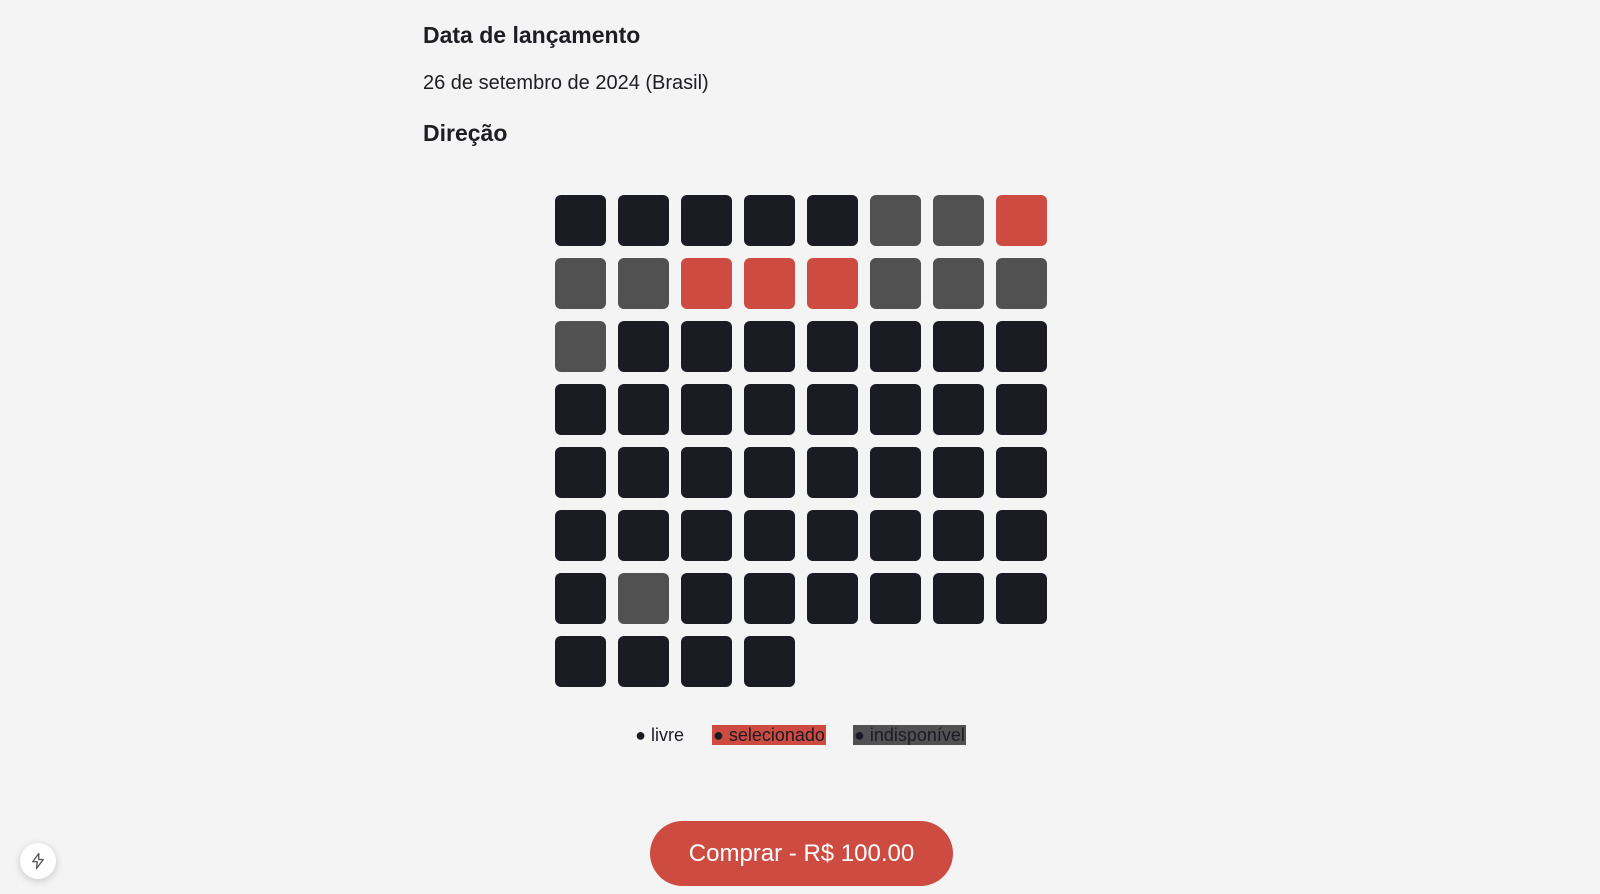 Image resolution: width=1600 pixels, height=894 pixels. I want to click on legend-unavailable: ● indisponível, so click(909, 735).